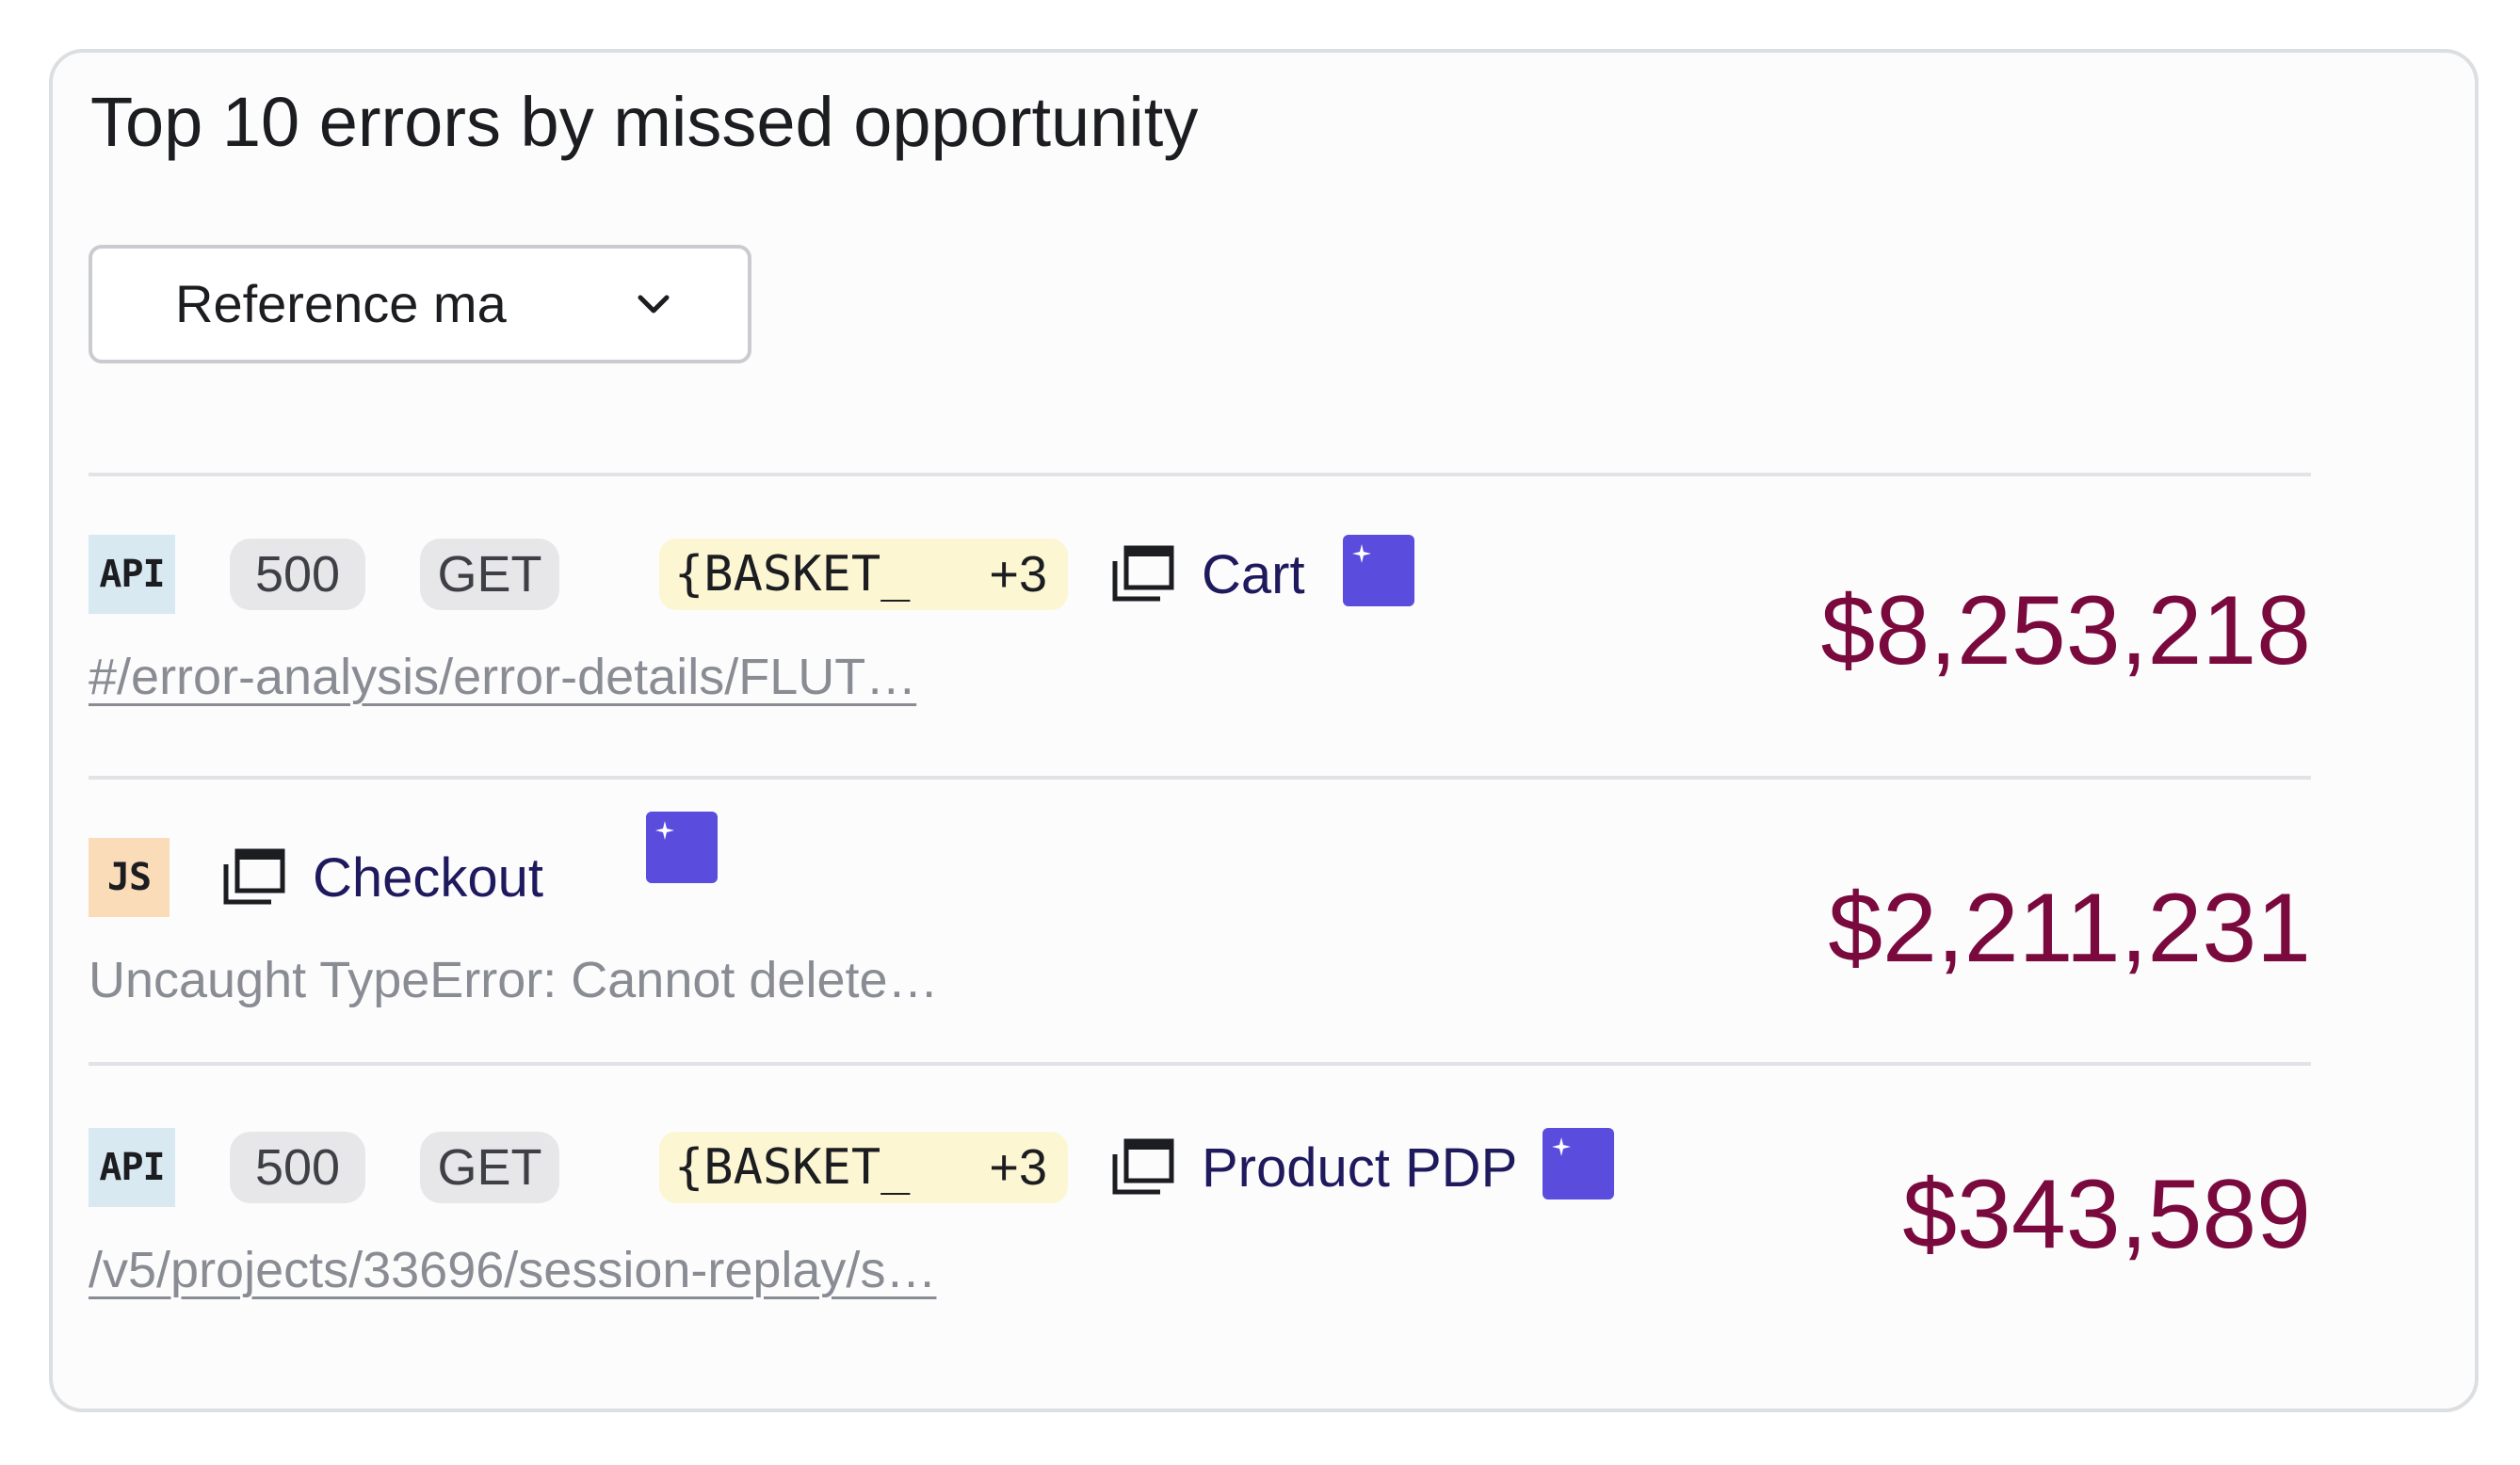 The image size is (2520, 1465). I want to click on widget-title: Top 10 errors by missed opportunity, so click(644, 122).